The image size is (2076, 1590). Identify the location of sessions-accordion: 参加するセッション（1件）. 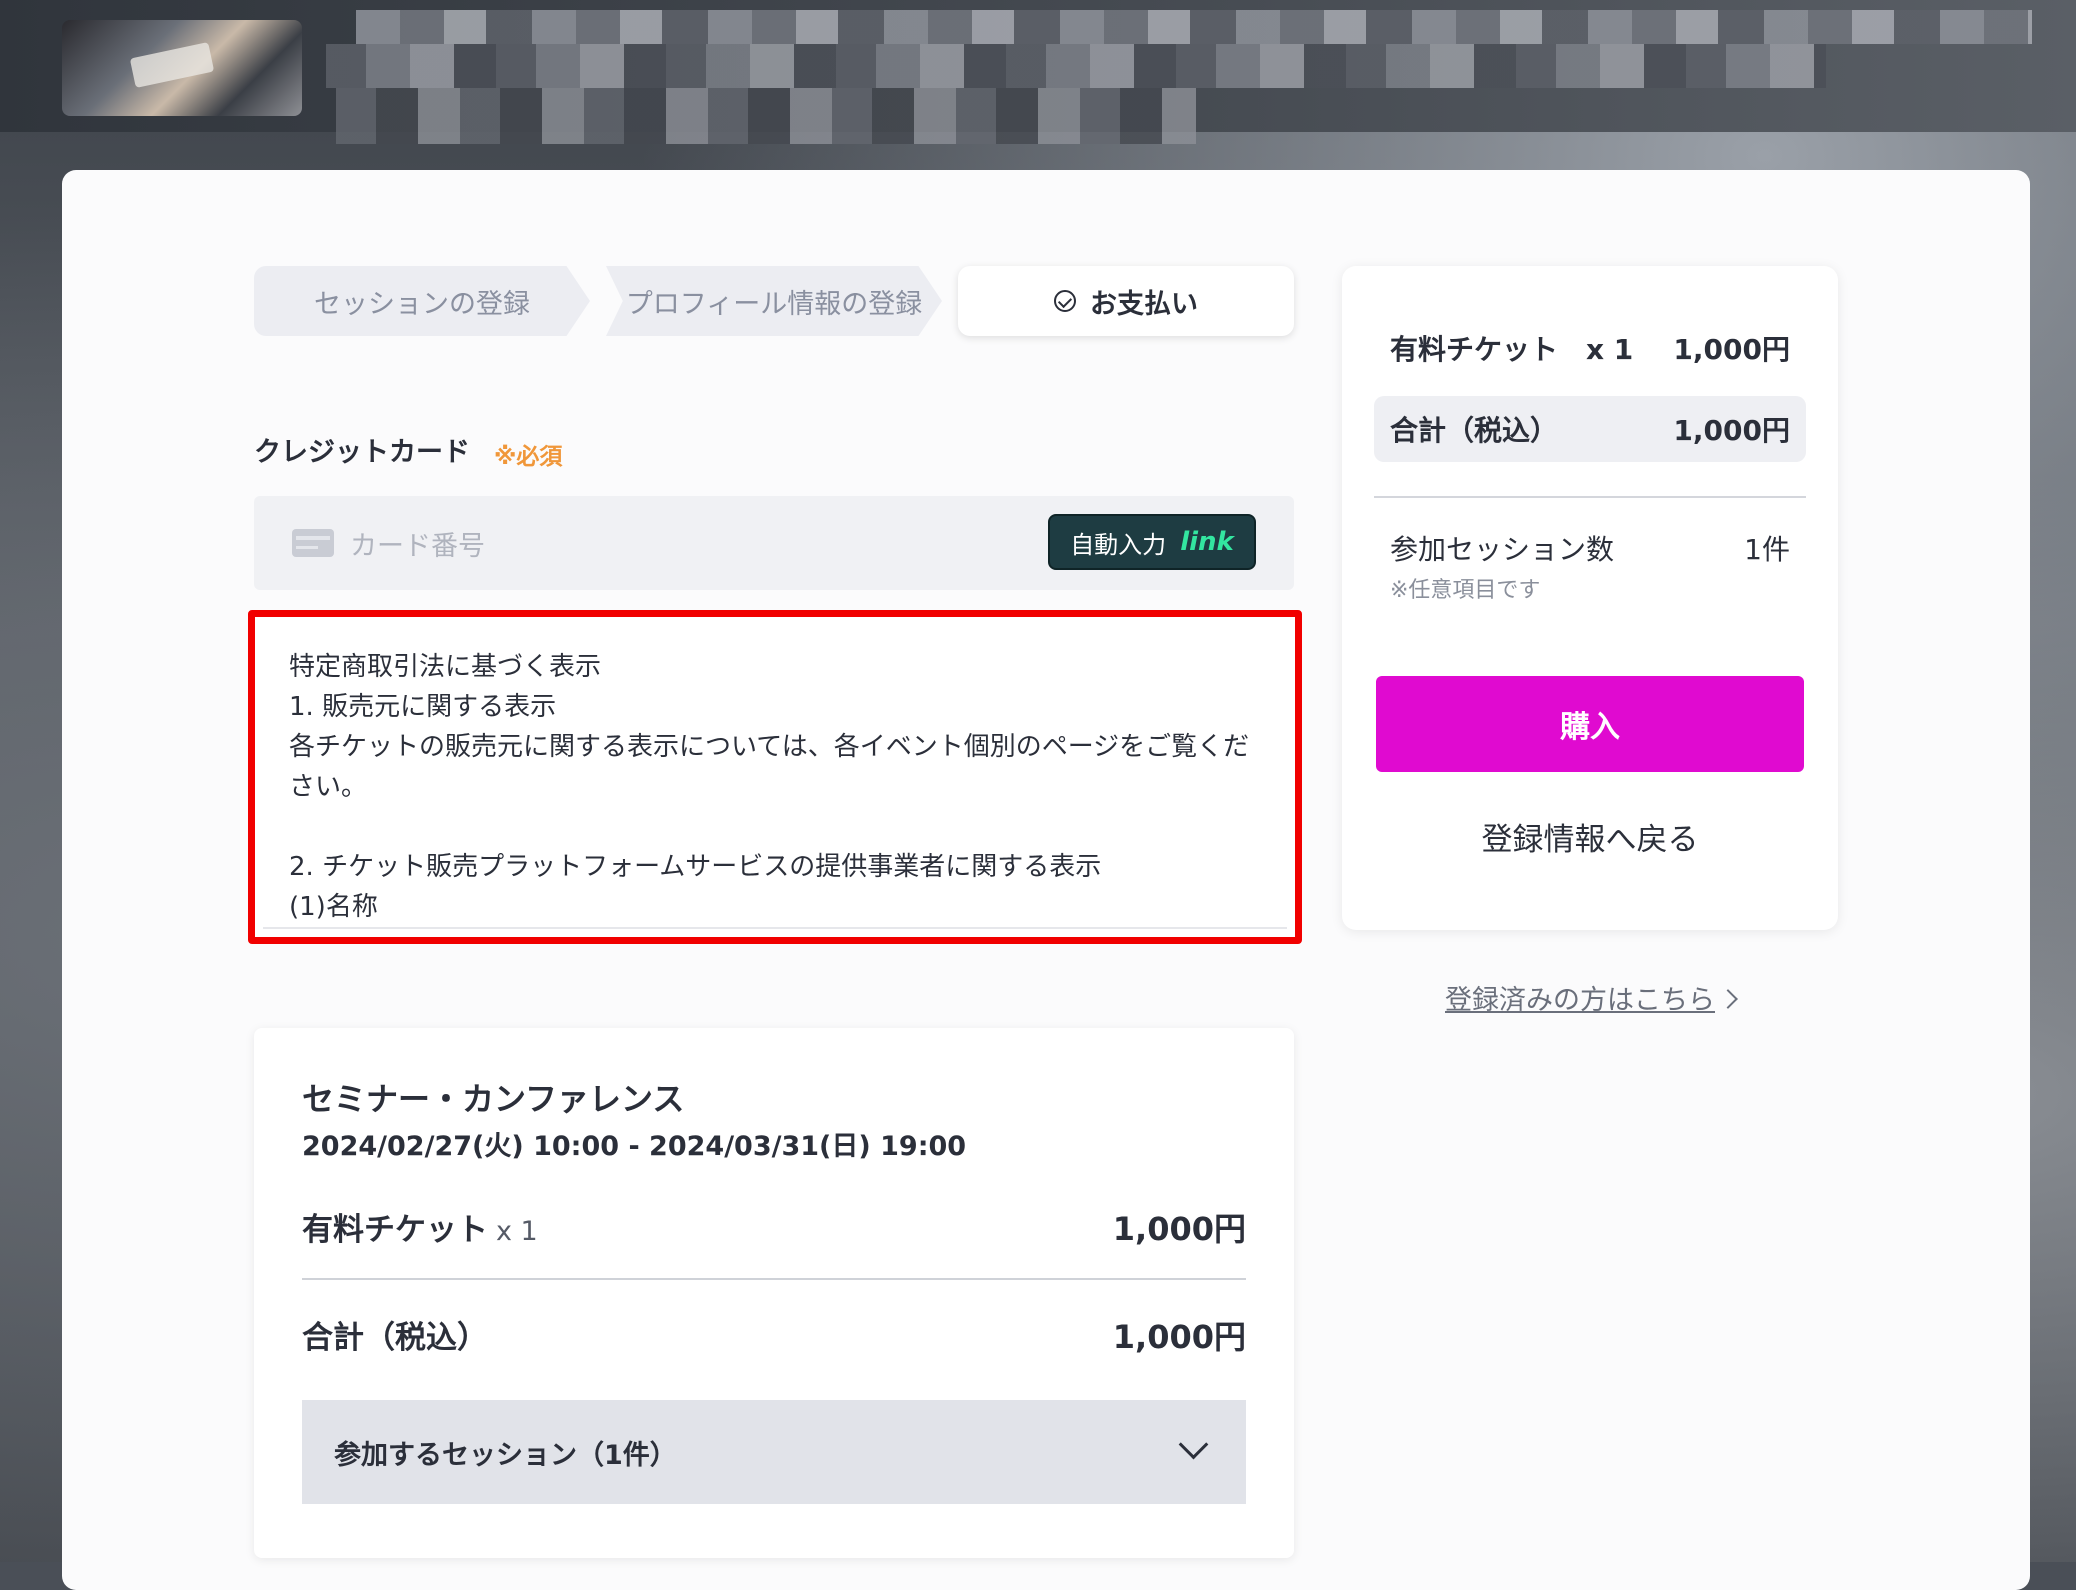
(774, 1452).